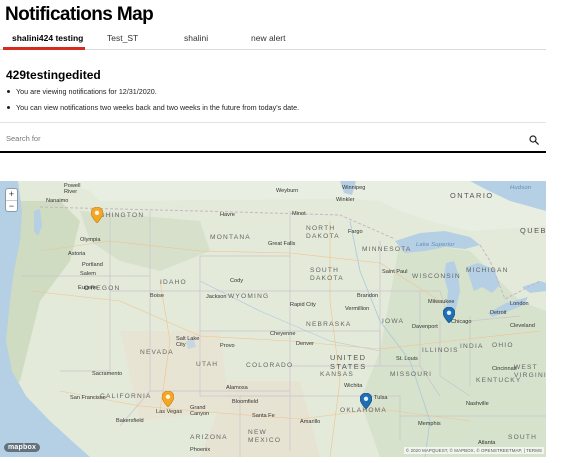  Describe the element at coordinates (283, 334) in the screenshot. I see `label-cheyenne: Cheyenne` at that location.